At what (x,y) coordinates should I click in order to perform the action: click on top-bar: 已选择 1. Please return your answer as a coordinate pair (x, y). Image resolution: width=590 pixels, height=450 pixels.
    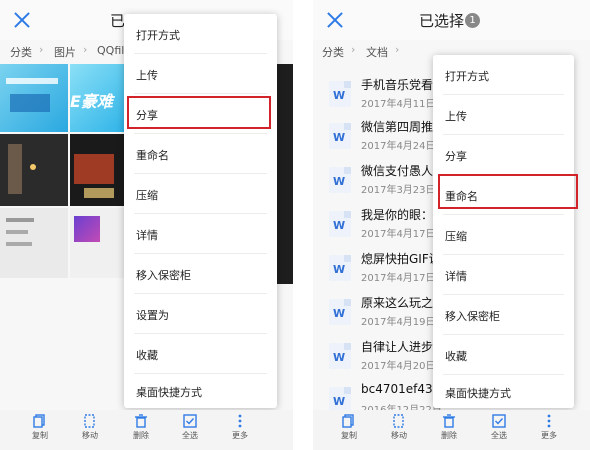
    Looking at the image, I should click on (451, 20).